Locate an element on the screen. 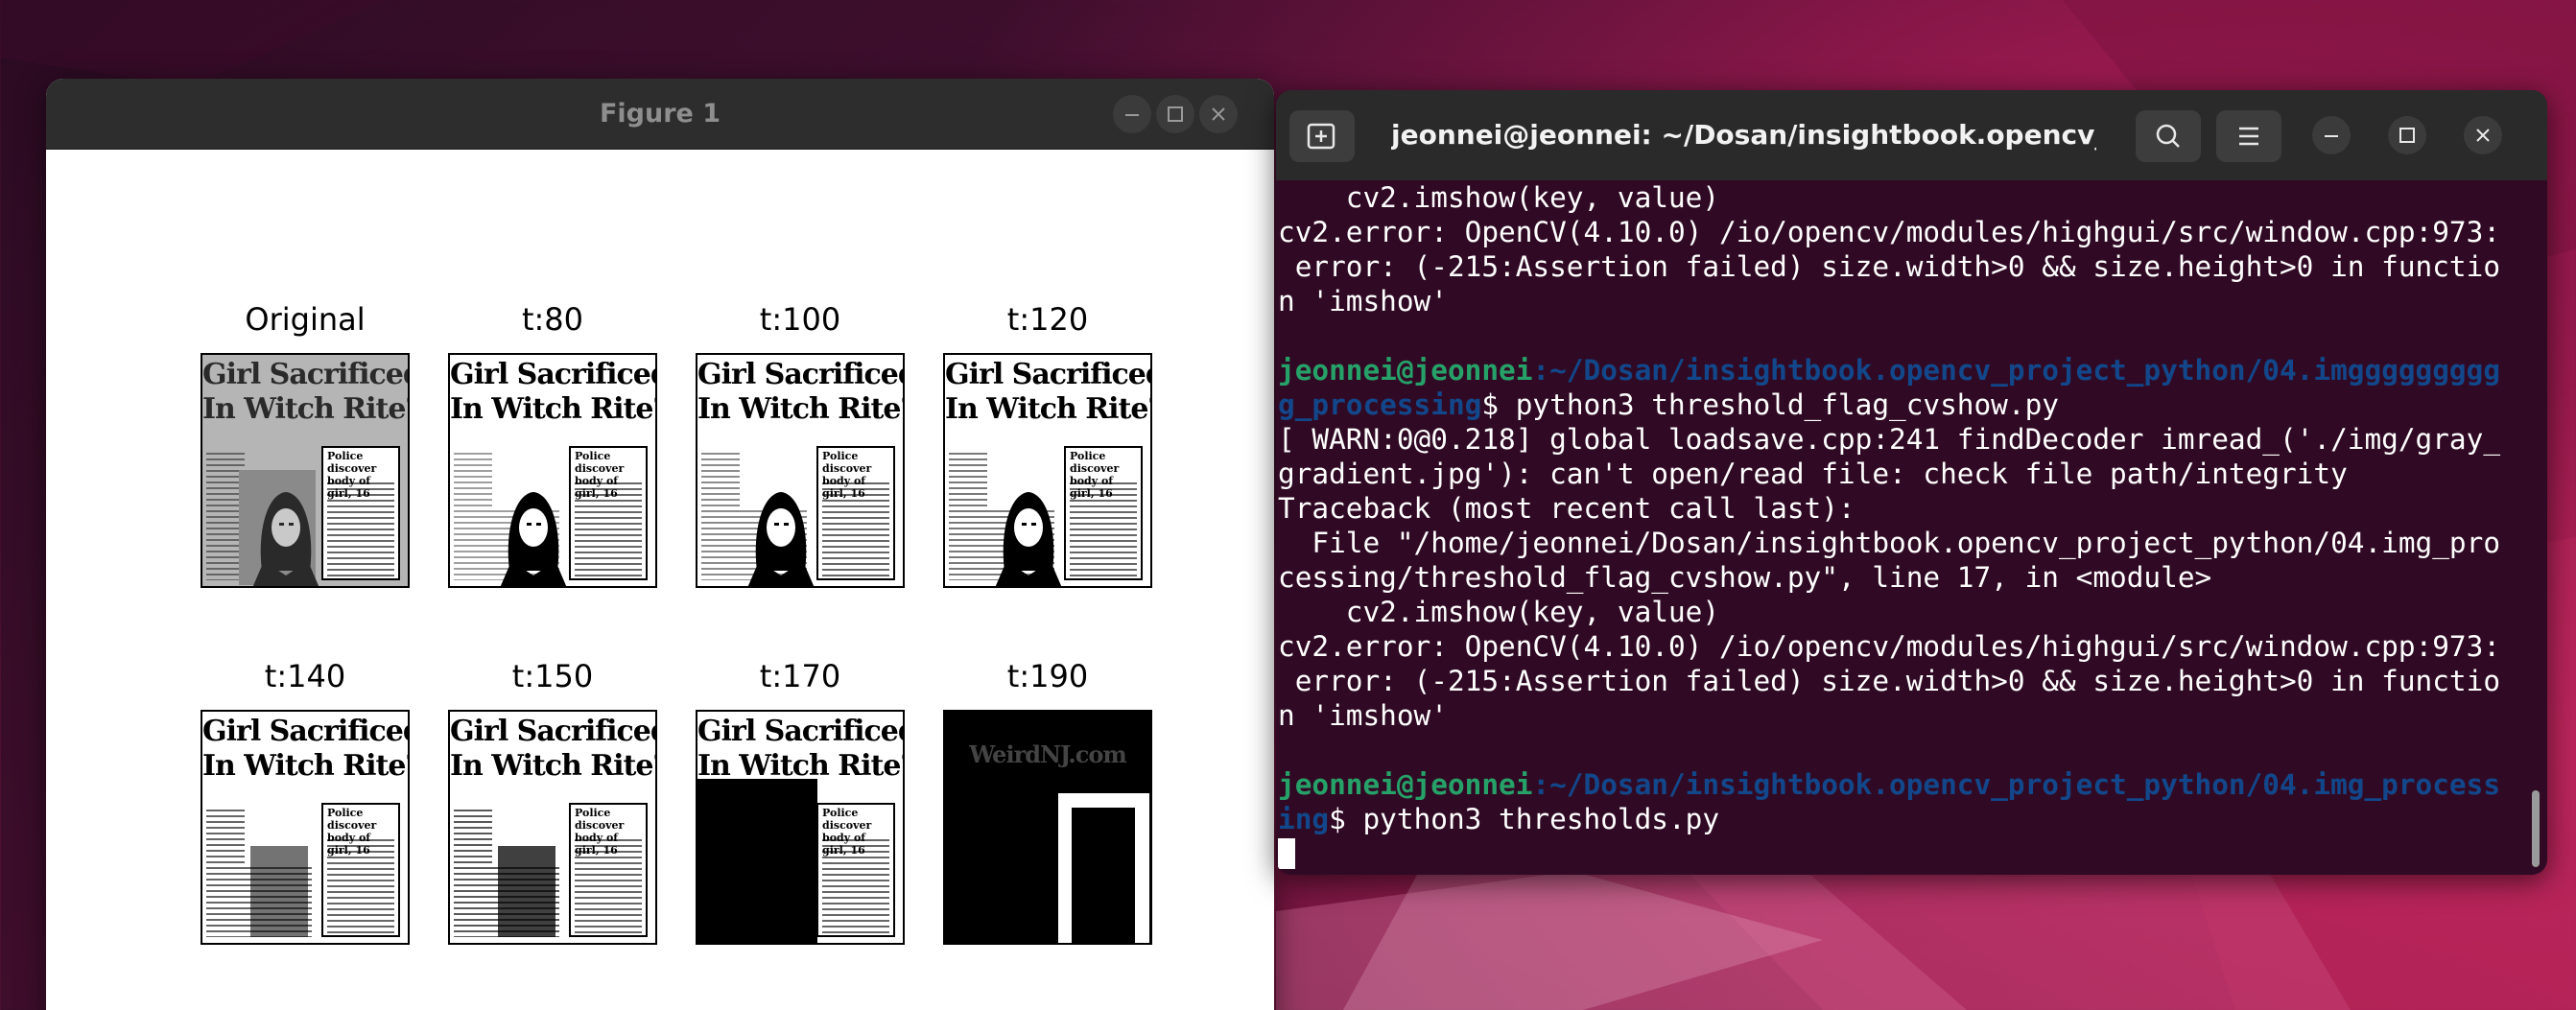  menu-button is located at coordinates (2248, 136).